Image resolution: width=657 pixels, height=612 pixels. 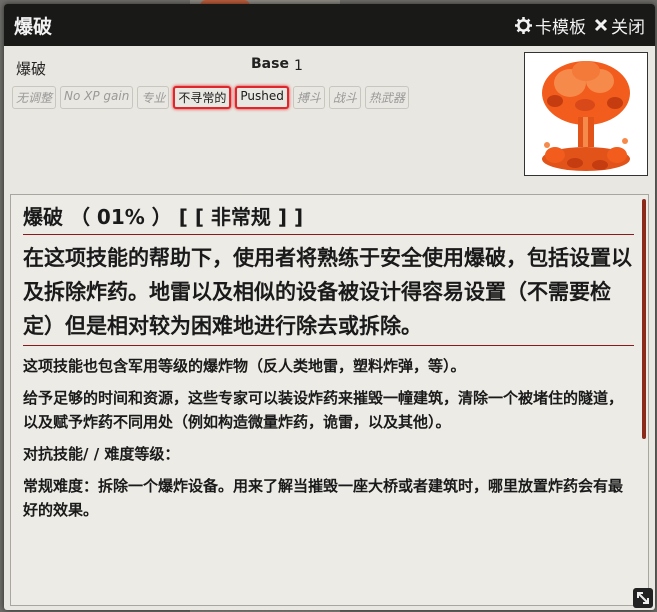 I want to click on description-heading: 爆破 （ 01% ） [ [ 非常规 ] ], so click(x=328, y=218).